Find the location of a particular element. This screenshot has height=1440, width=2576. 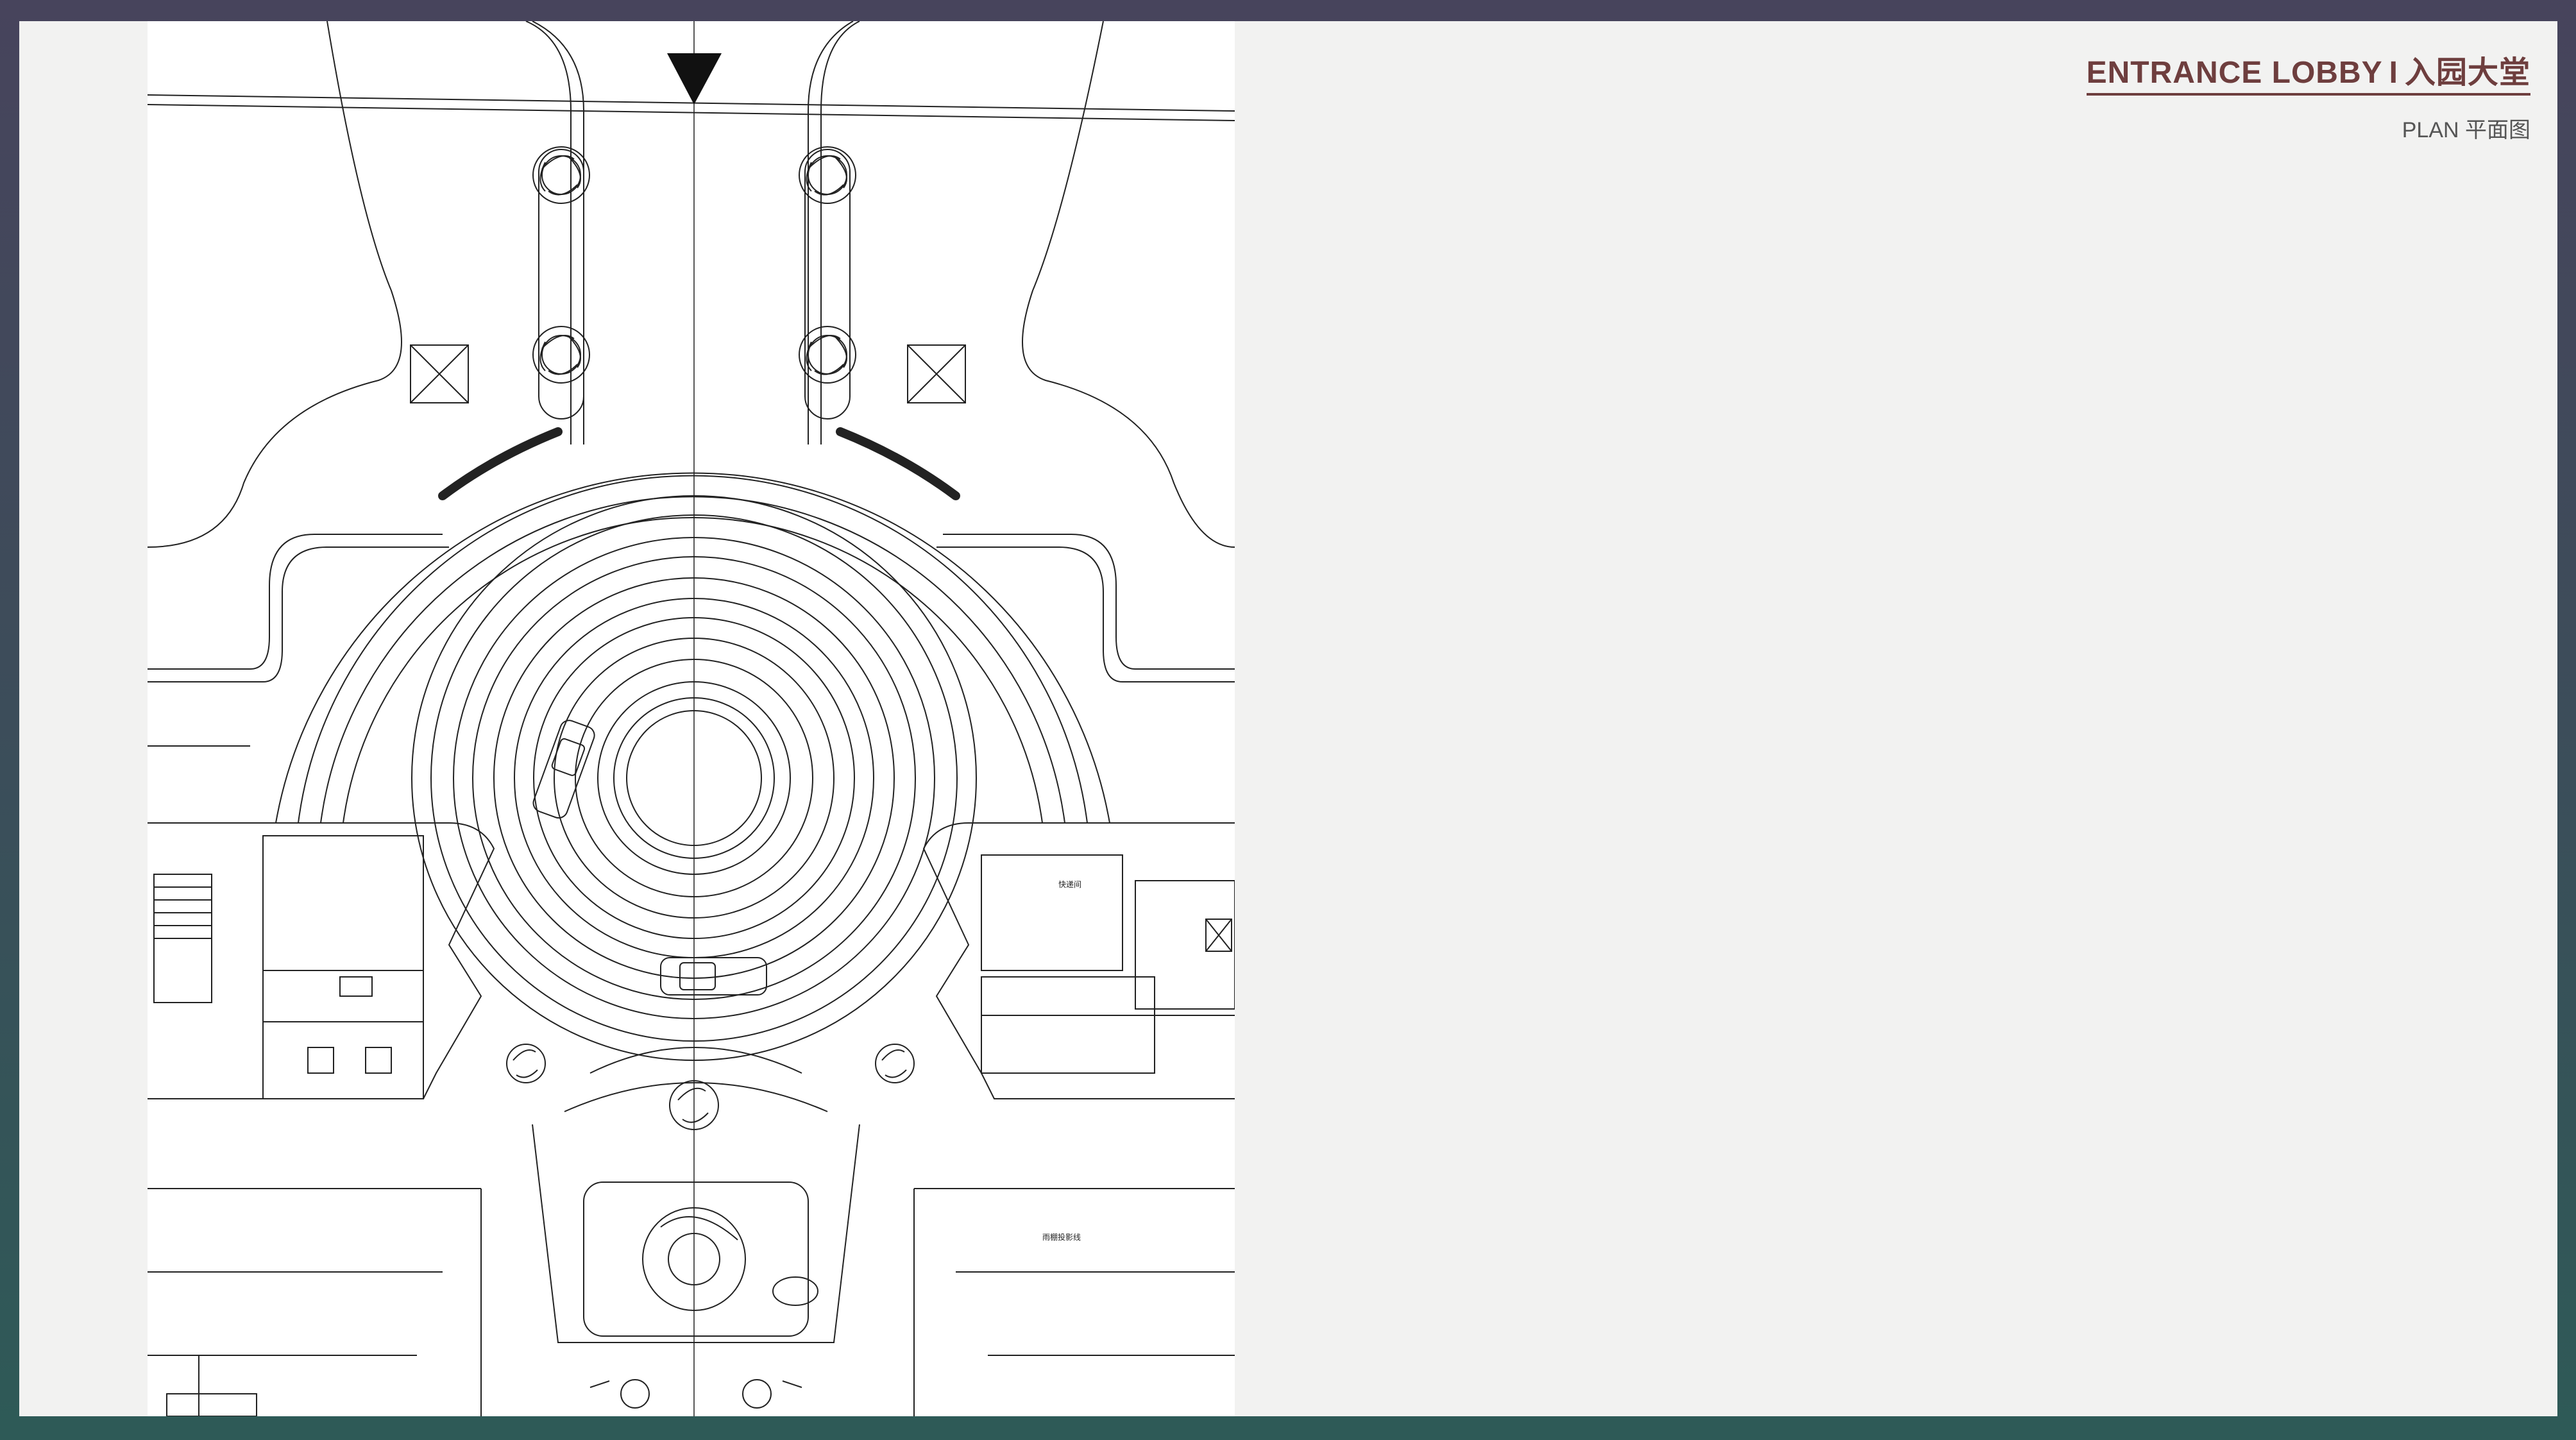

landscape-curve-left is located at coordinates (275, 284).